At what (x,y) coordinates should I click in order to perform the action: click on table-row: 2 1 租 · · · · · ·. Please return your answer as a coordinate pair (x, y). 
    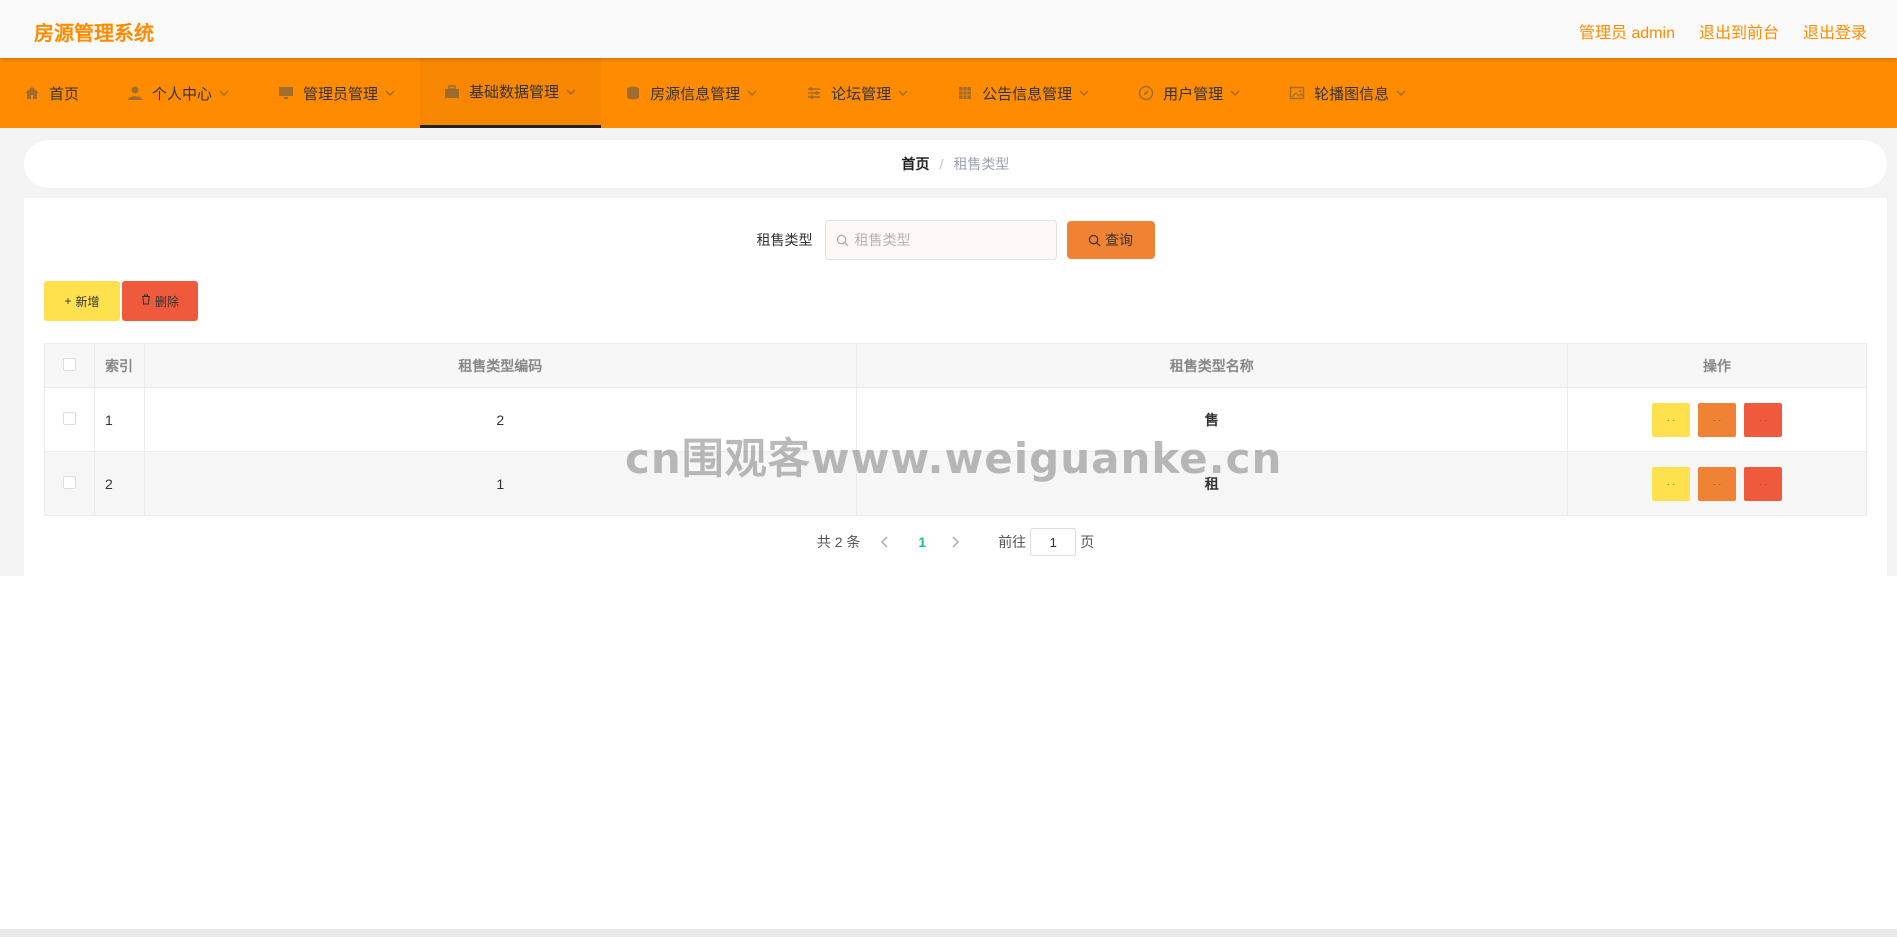
    Looking at the image, I should click on (955, 483).